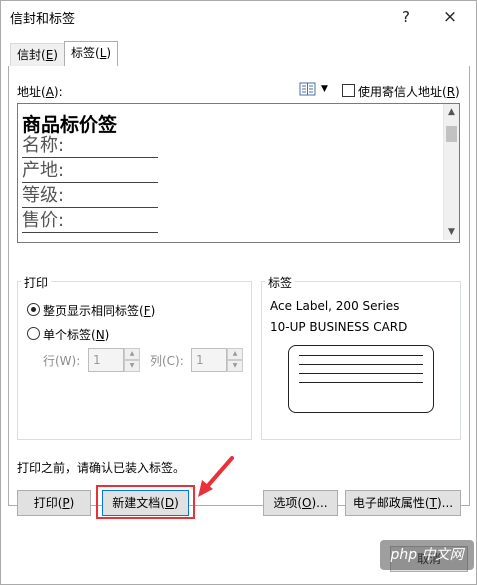 The height and width of the screenshot is (585, 477). I want to click on full-page-radio, so click(33, 309).